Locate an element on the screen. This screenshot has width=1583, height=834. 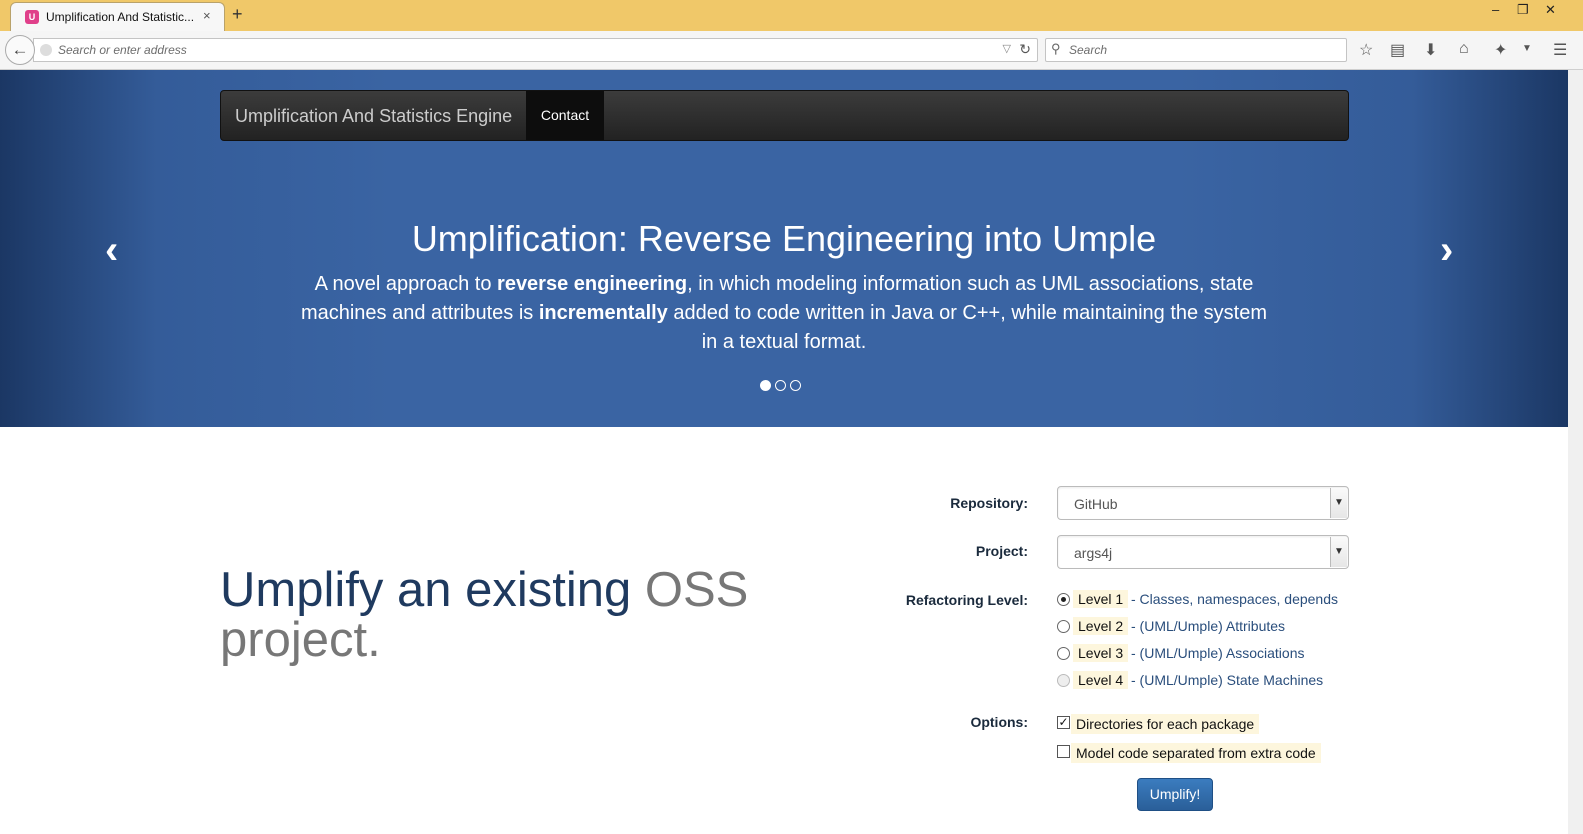
options-label: Options: is located at coordinates (999, 722).